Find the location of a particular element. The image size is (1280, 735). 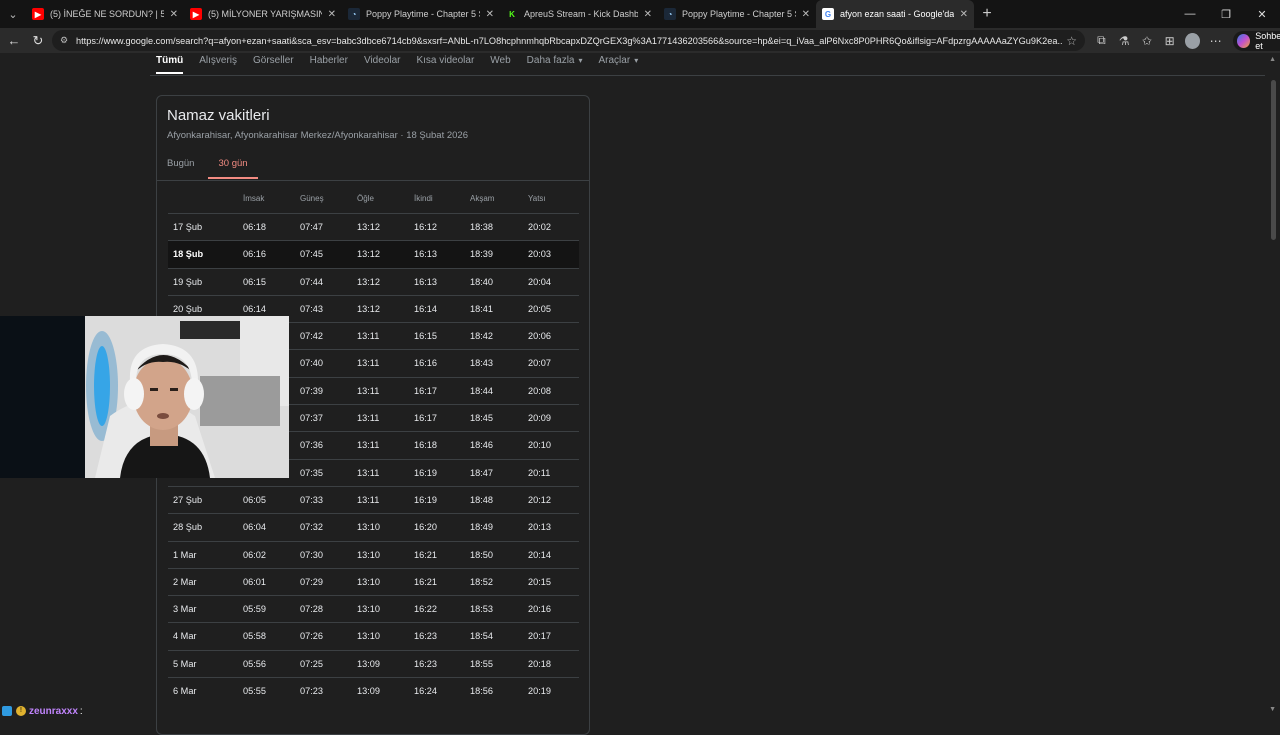

split-screen-icon: ⚗ is located at coordinates (1124, 41).